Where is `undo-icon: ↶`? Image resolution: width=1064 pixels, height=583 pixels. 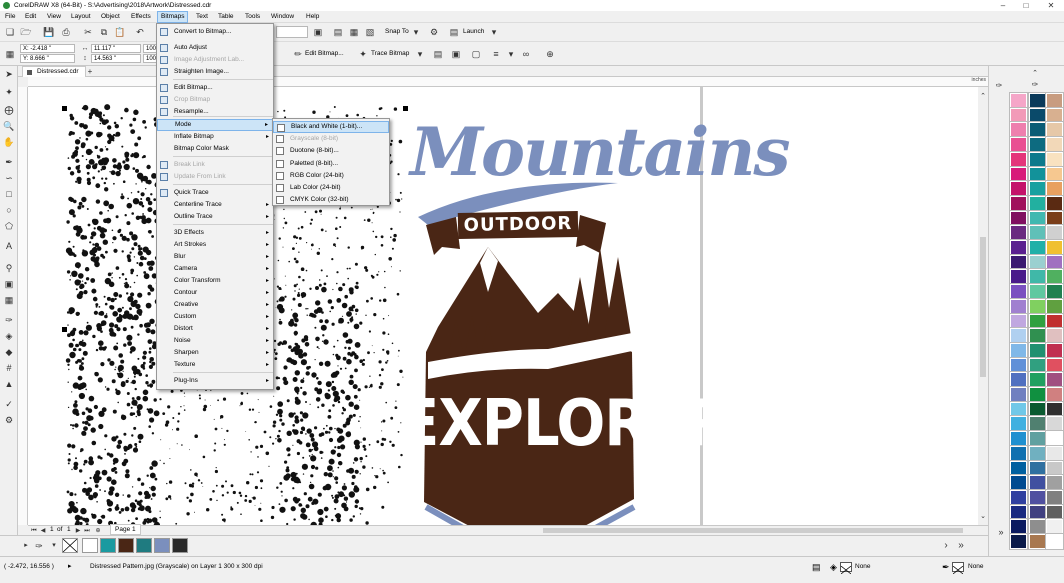 undo-icon: ↶ is located at coordinates (140, 32).